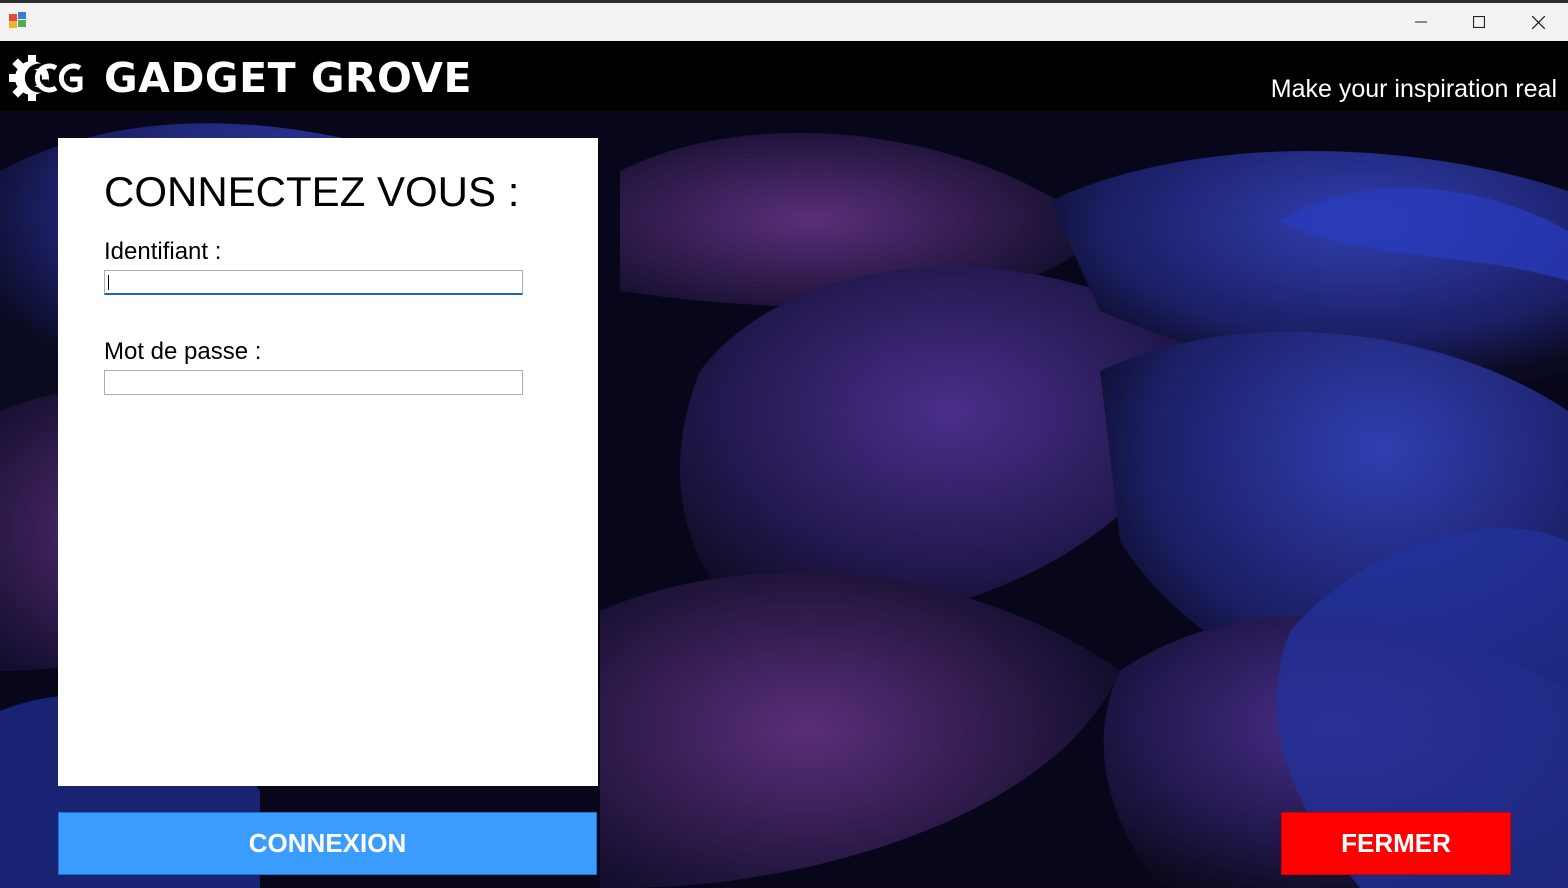  I want to click on connect-button: CONNEXION, so click(327, 843).